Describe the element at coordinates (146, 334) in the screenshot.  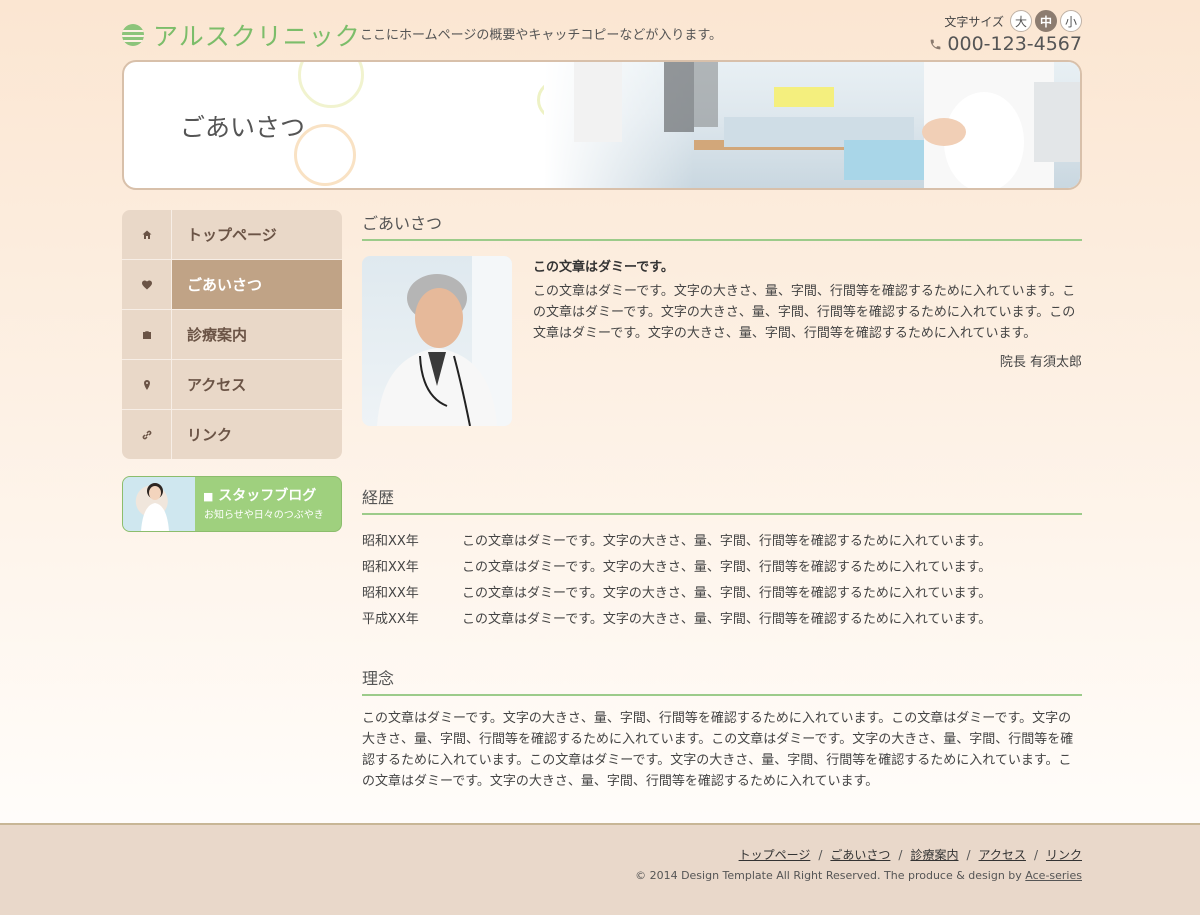
I see `briefcase-icon` at that location.